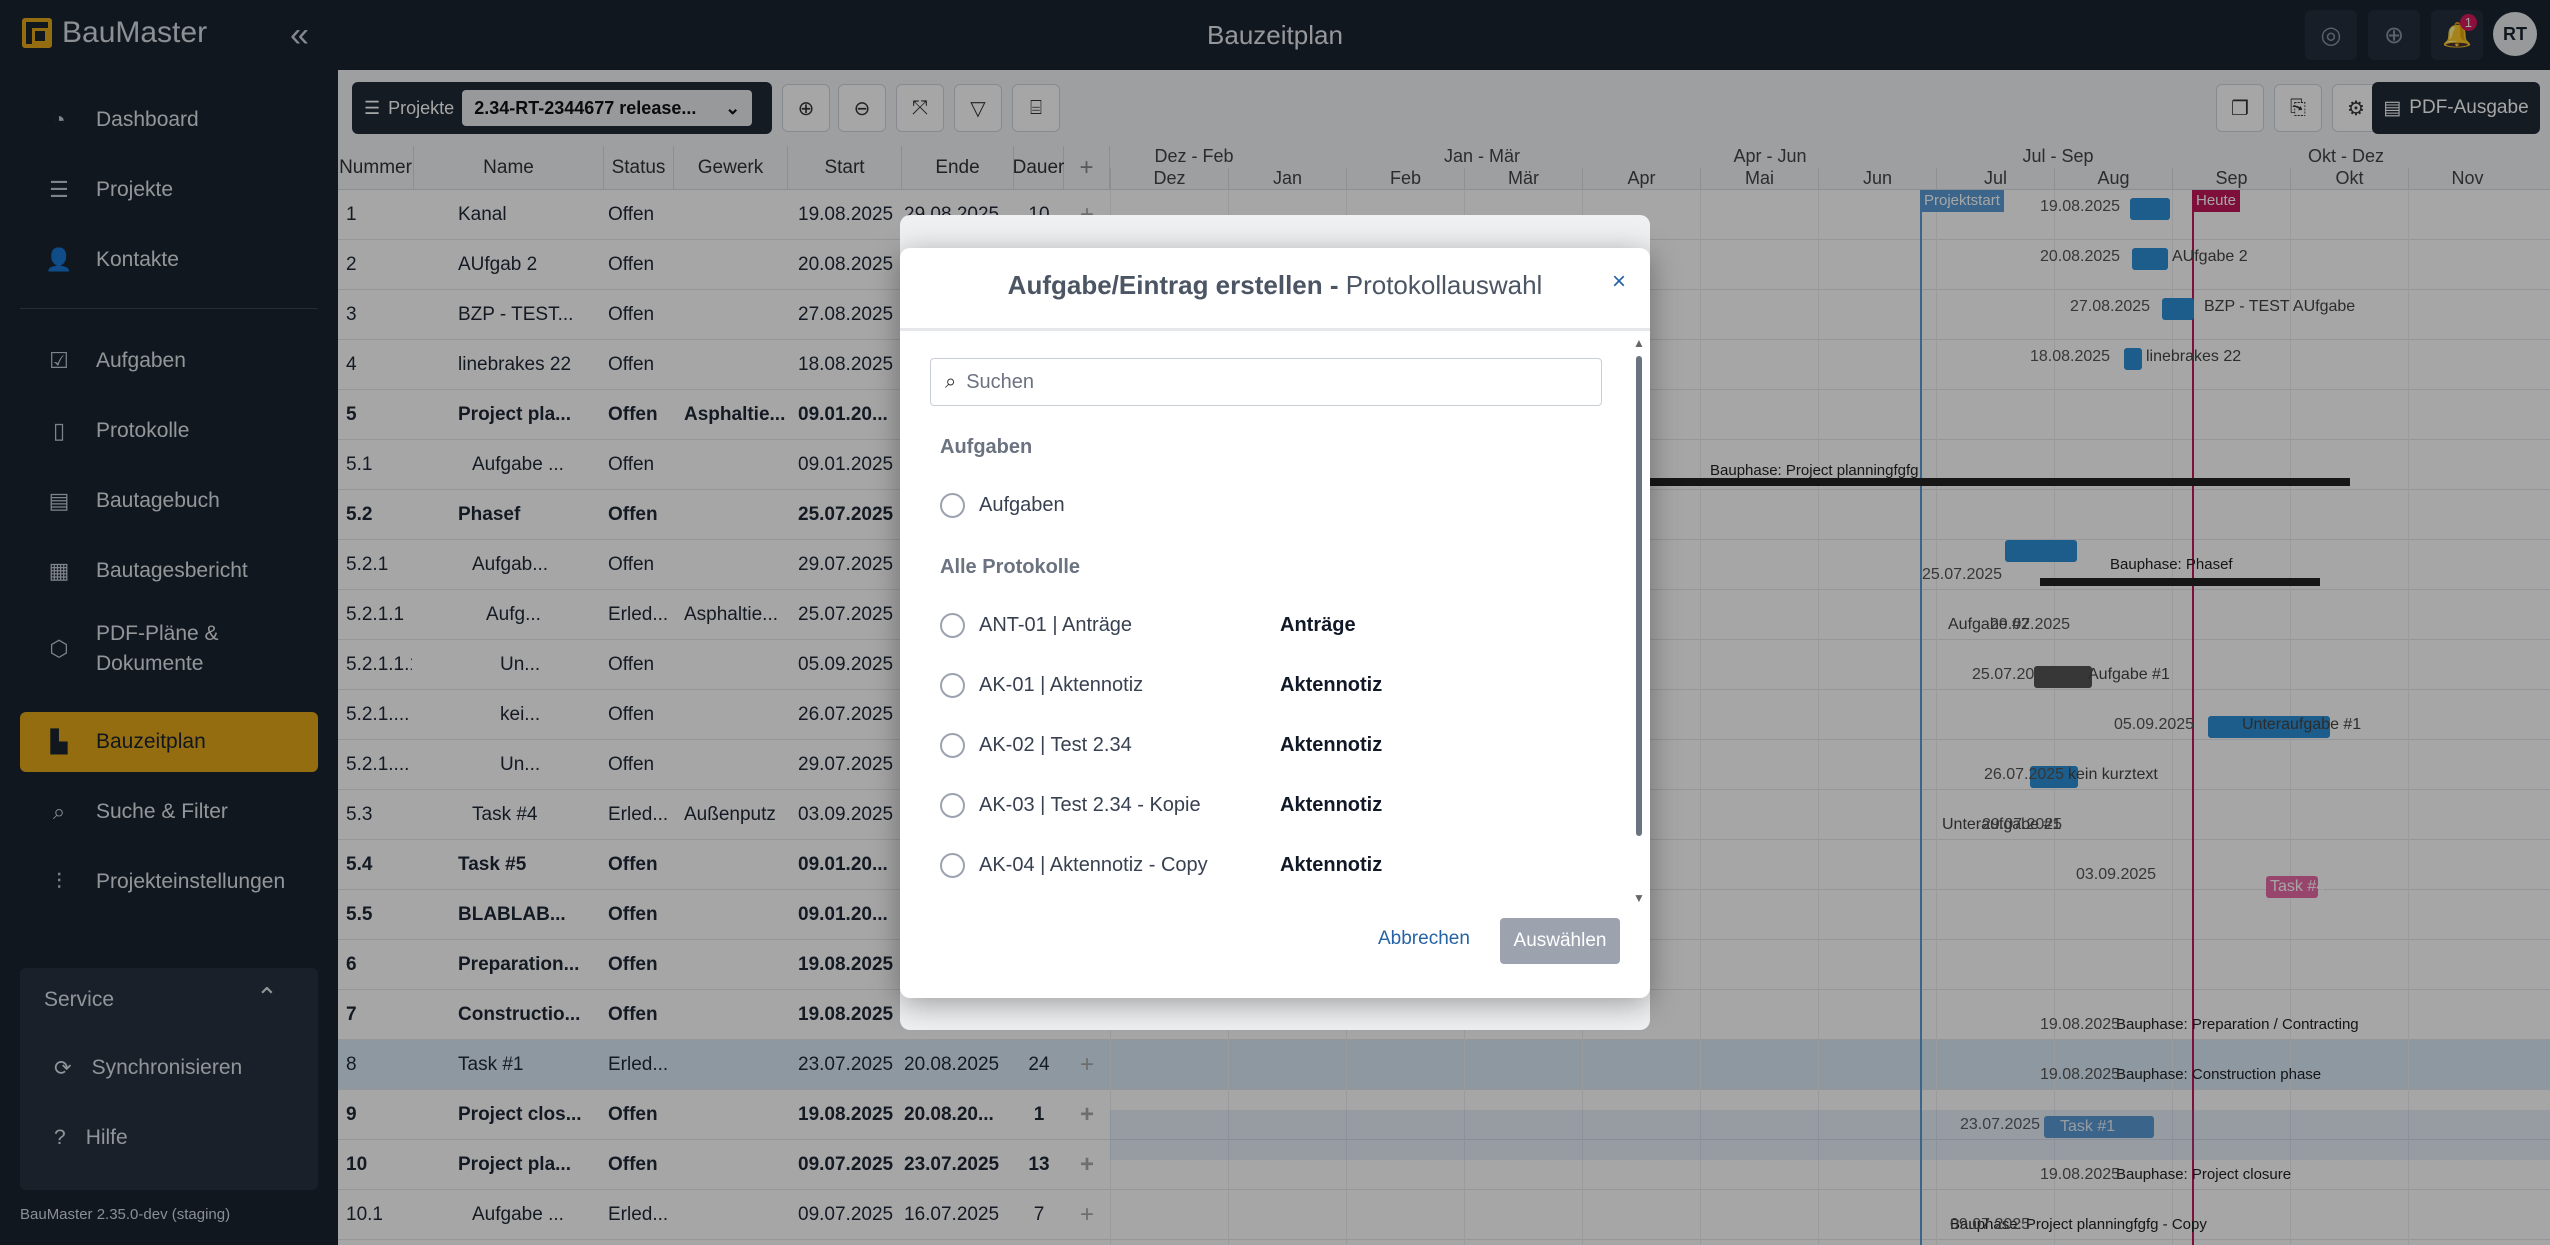 Image resolution: width=2550 pixels, height=1245 pixels. What do you see at coordinates (1275, 958) in the screenshot?
I see `modal-footer: Abbrechen Auswählen` at bounding box center [1275, 958].